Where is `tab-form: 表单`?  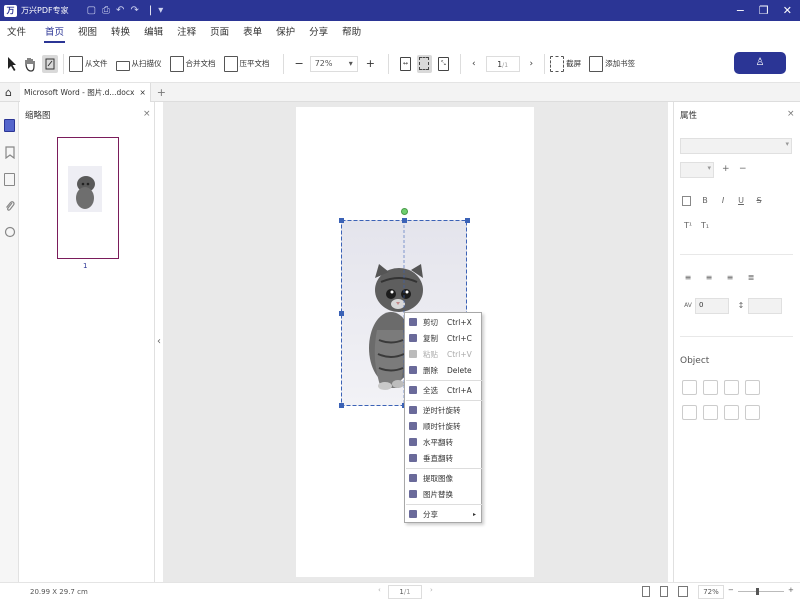
tab-form: 表单 is located at coordinates (252, 33).